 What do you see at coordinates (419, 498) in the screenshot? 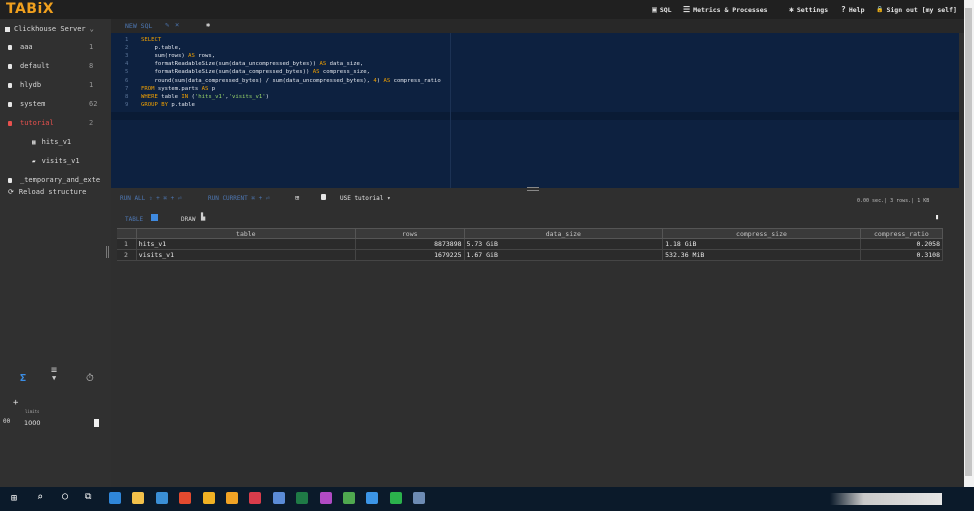
I see `app14-icon` at bounding box center [419, 498].